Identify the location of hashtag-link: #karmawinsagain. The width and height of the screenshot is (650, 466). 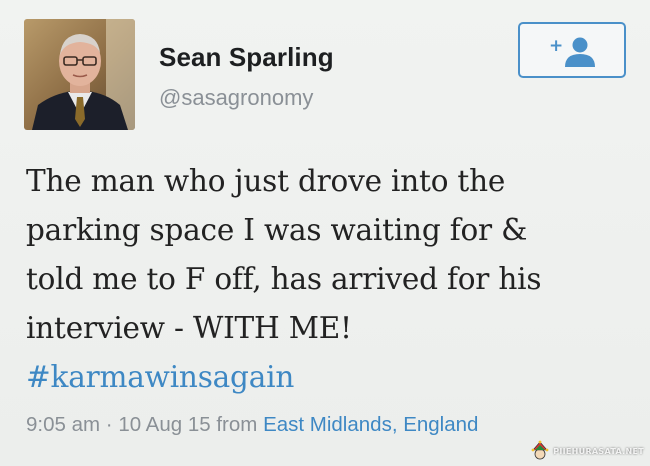
(160, 377).